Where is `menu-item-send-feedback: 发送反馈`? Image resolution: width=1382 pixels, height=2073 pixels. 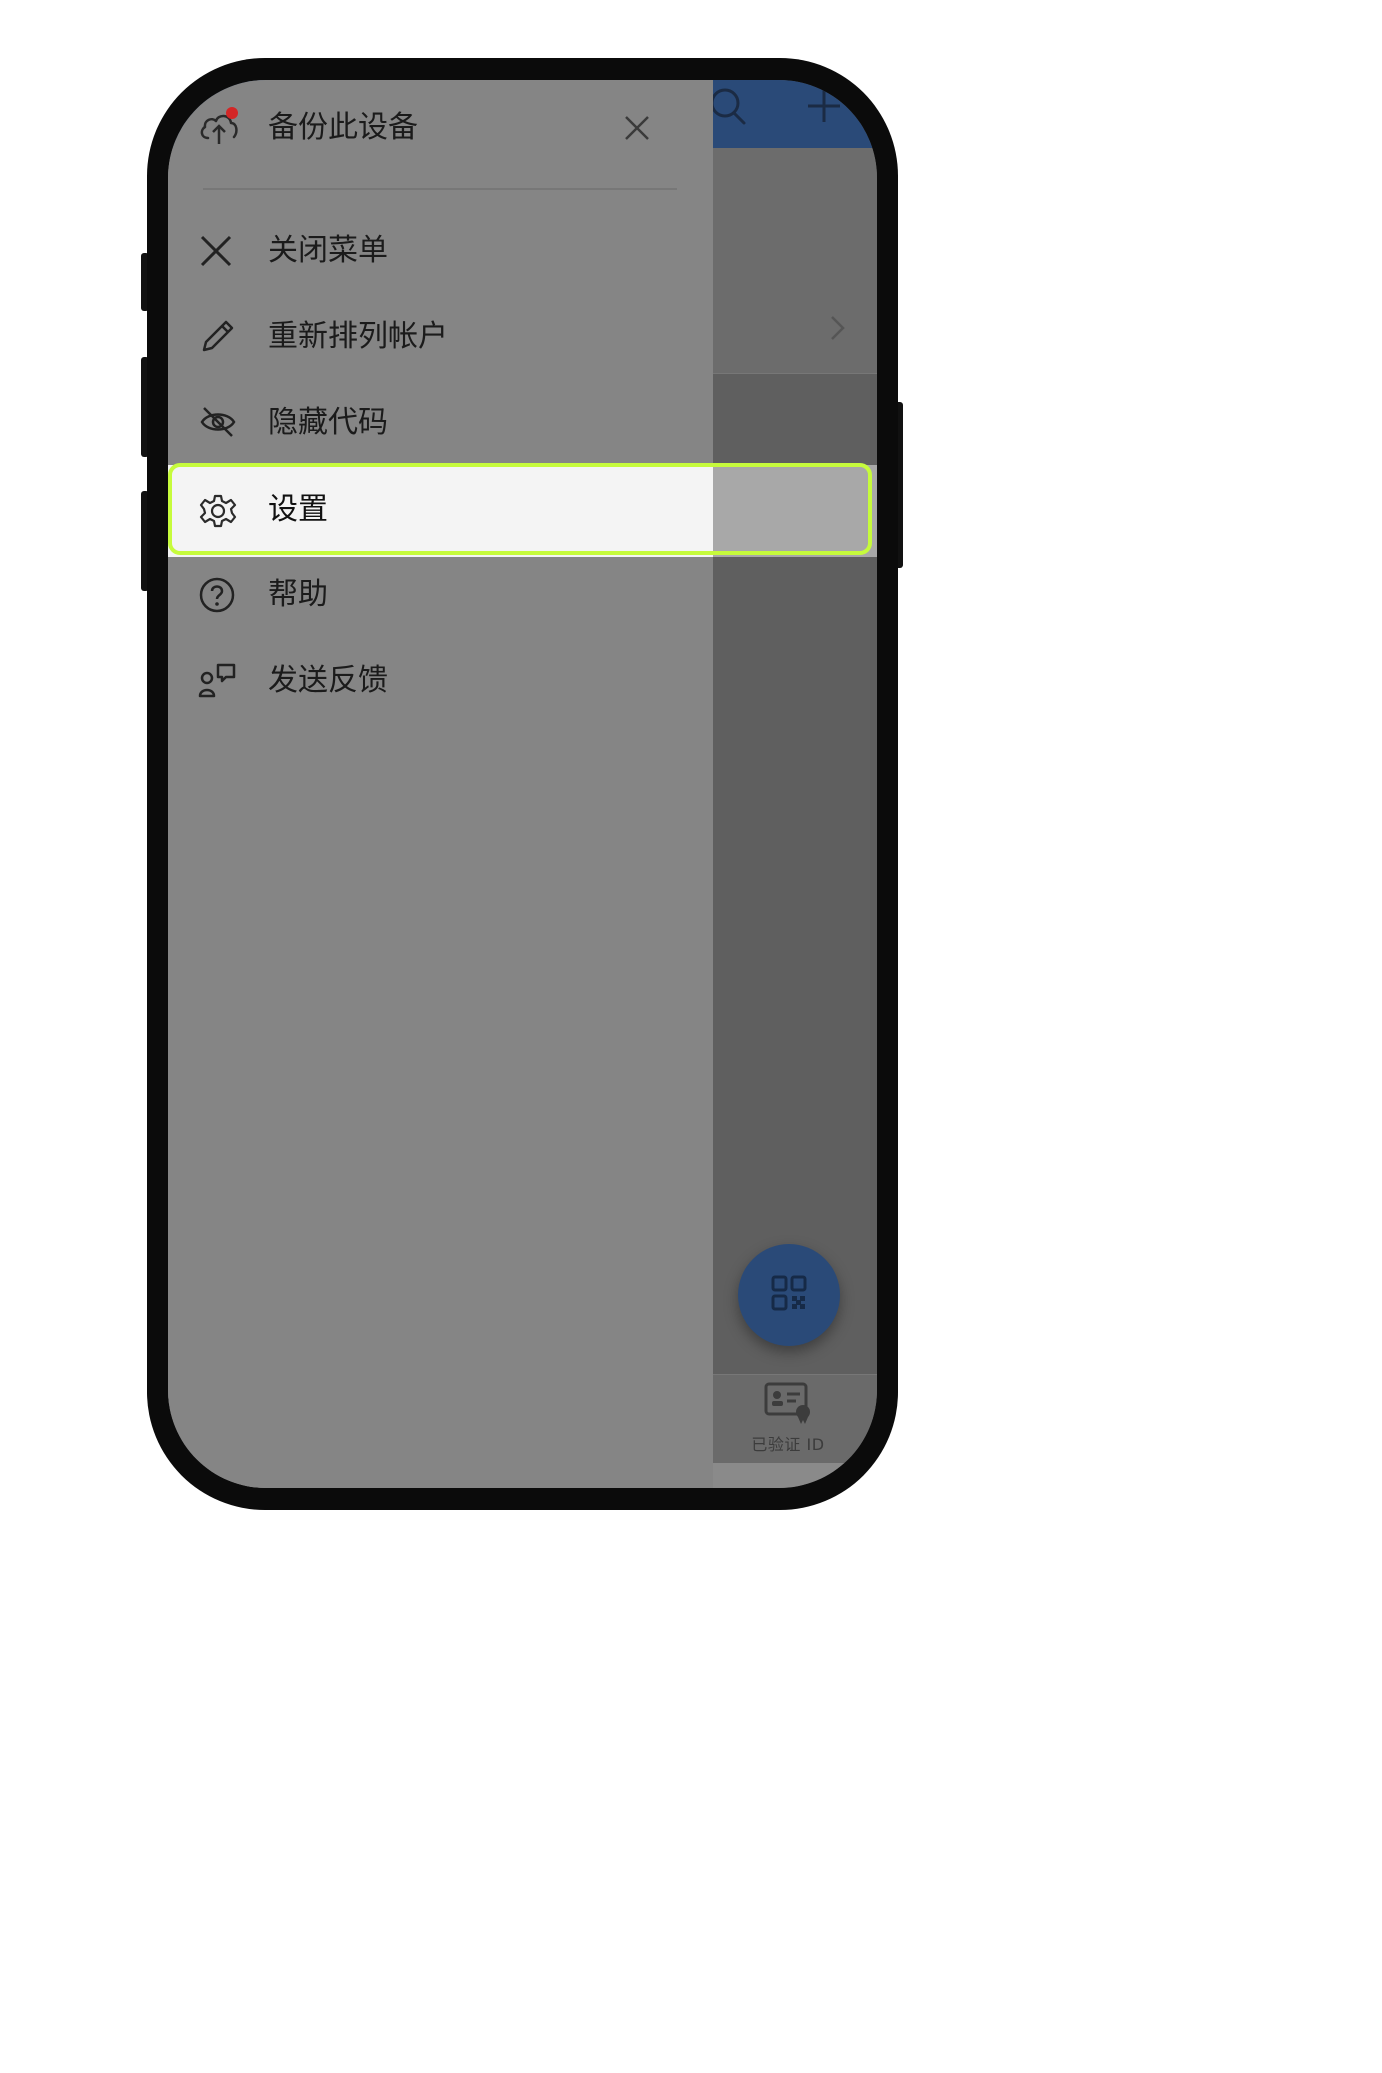
menu-item-send-feedback: 发送反馈 is located at coordinates (440, 681).